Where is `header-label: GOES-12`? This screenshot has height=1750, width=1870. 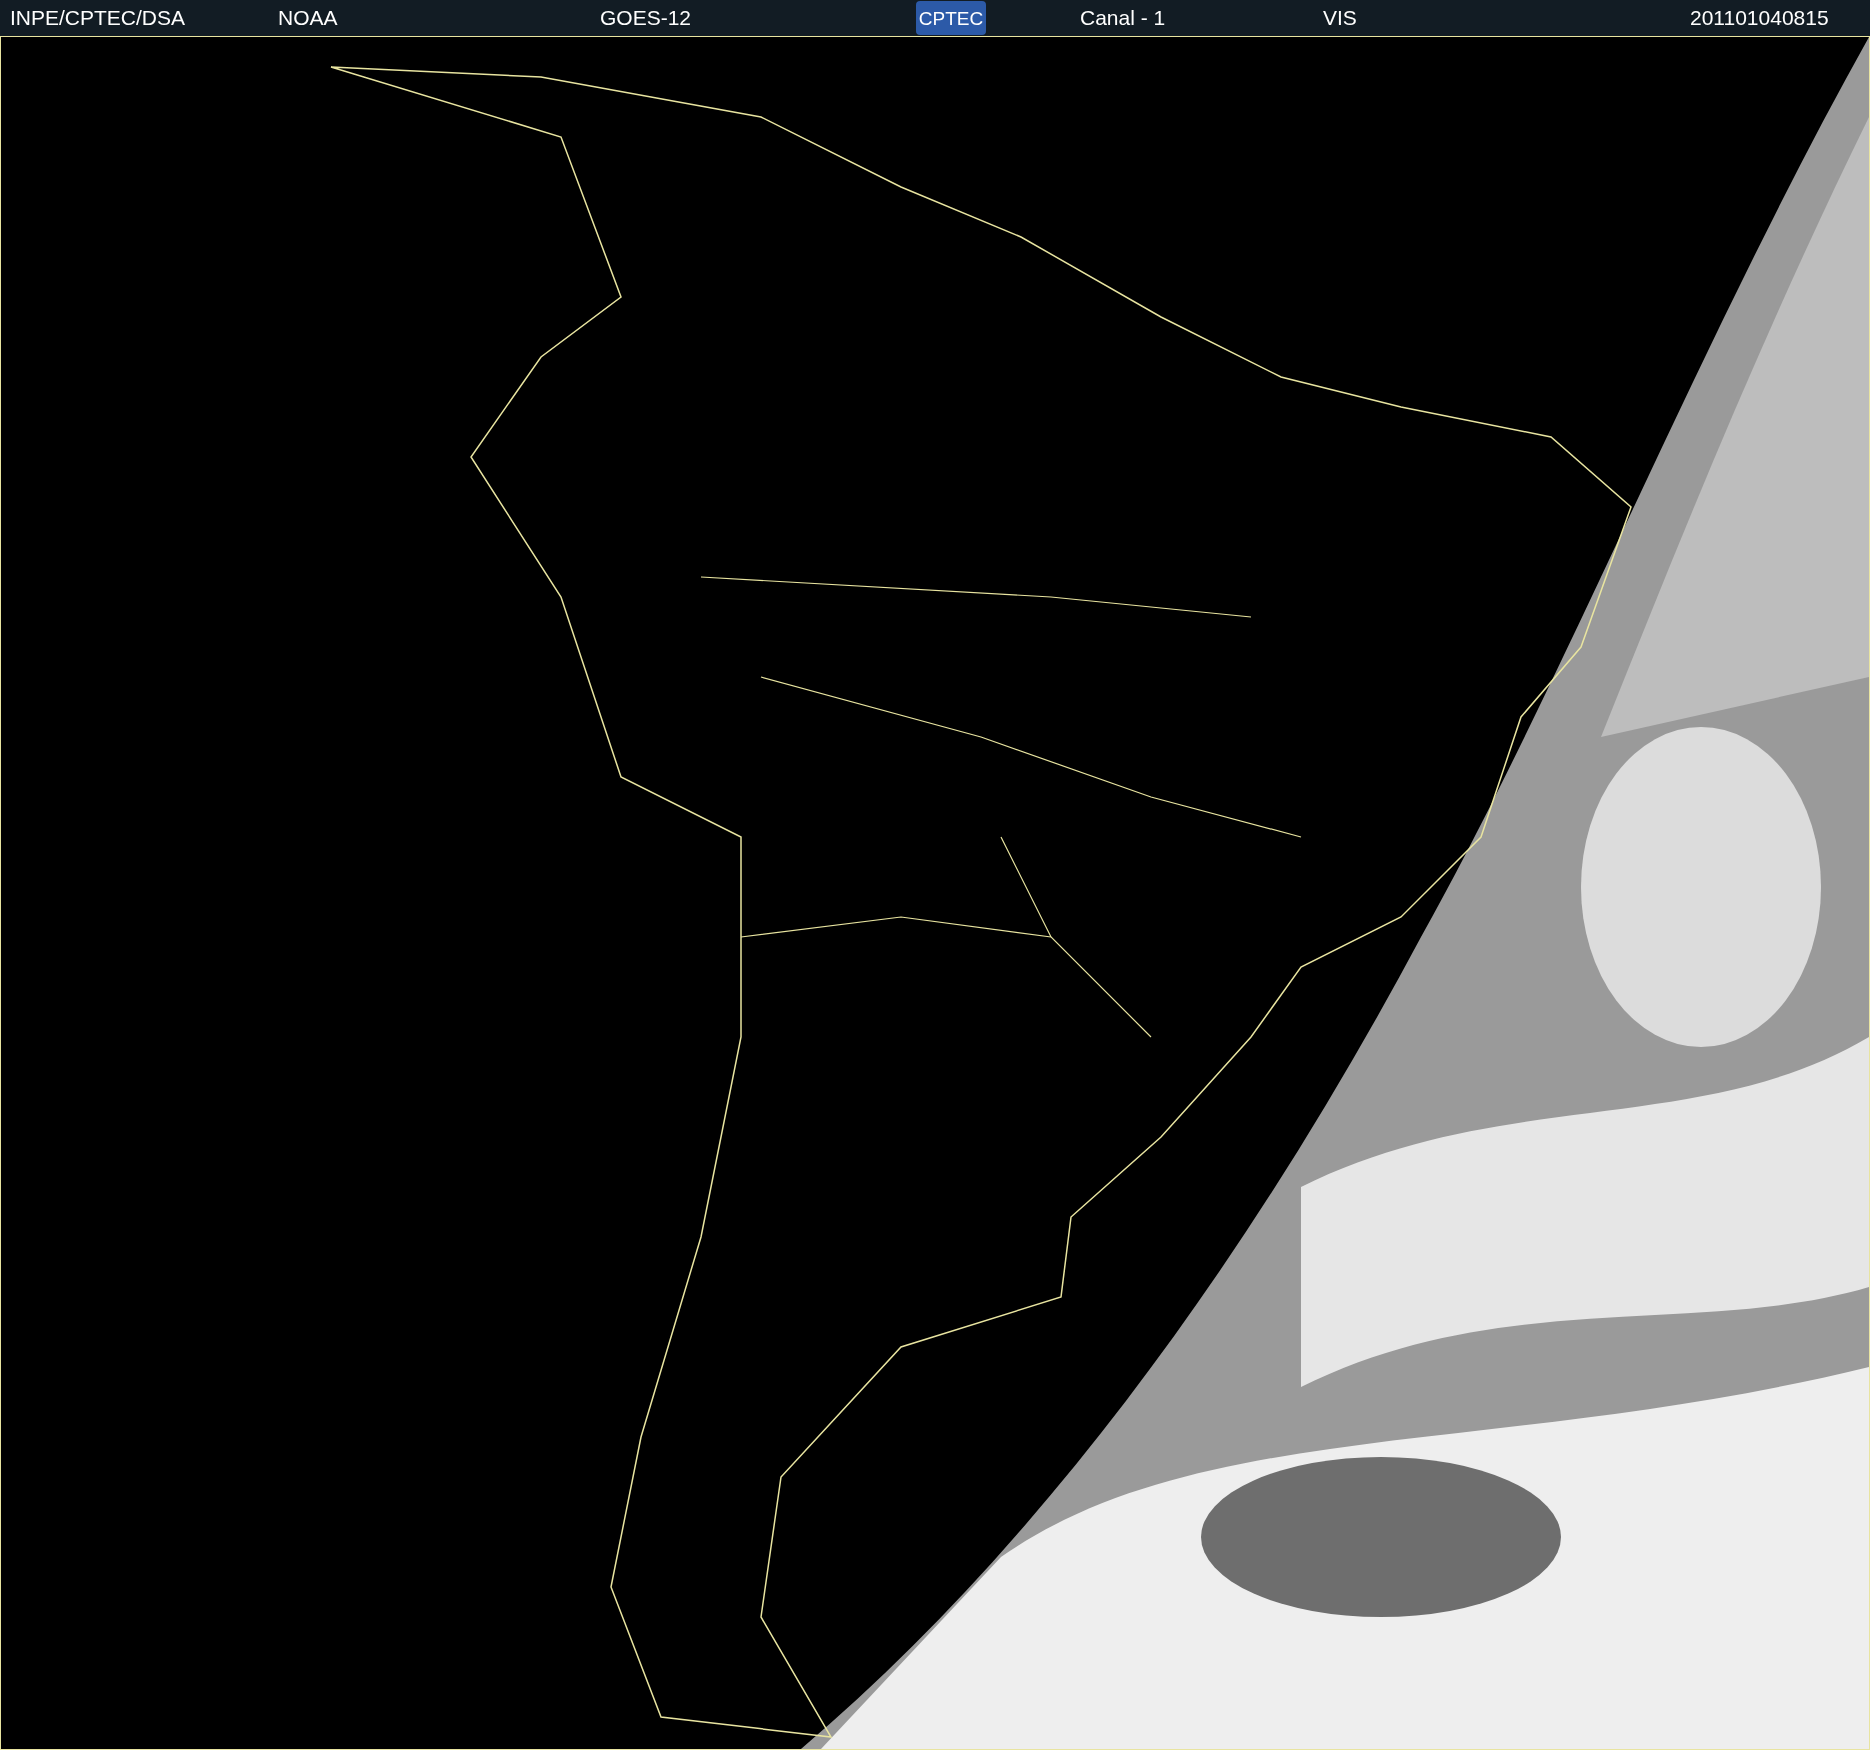
header-label: GOES-12 is located at coordinates (646, 18).